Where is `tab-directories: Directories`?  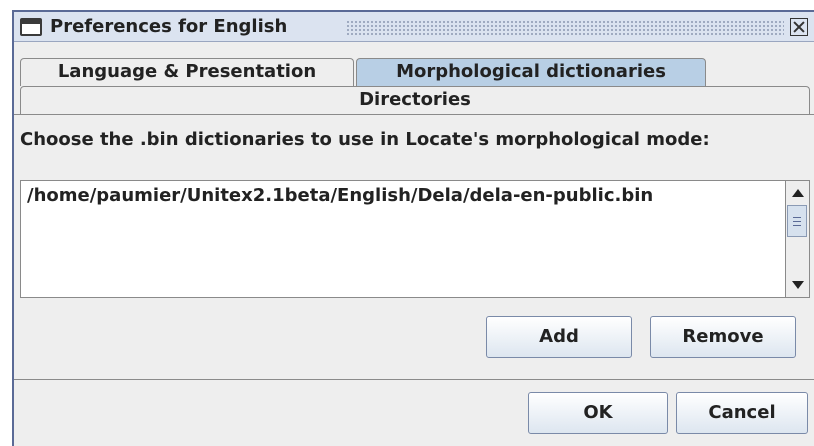
tab-directories: Directories is located at coordinates (415, 100).